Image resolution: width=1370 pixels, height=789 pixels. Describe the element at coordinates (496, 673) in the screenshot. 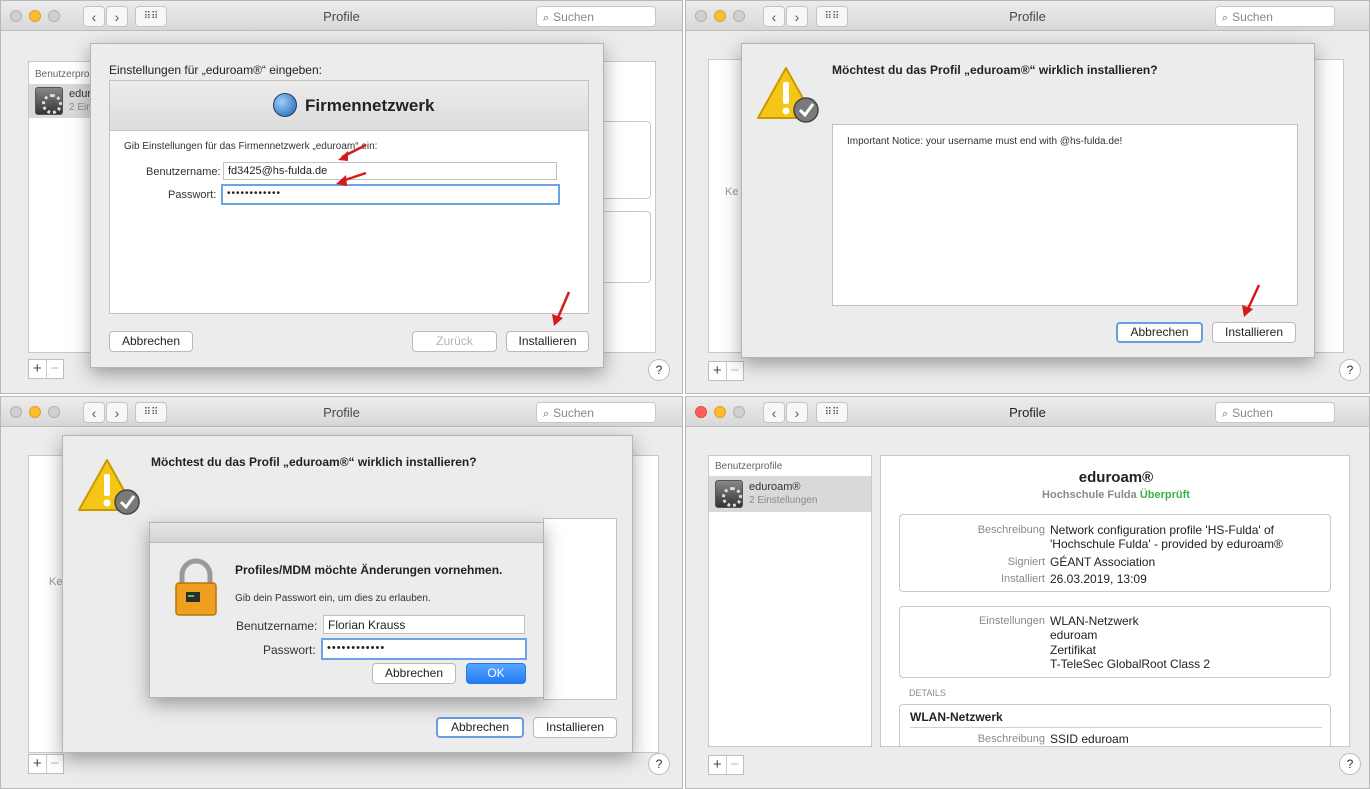

I see `ok-button: OK` at that location.